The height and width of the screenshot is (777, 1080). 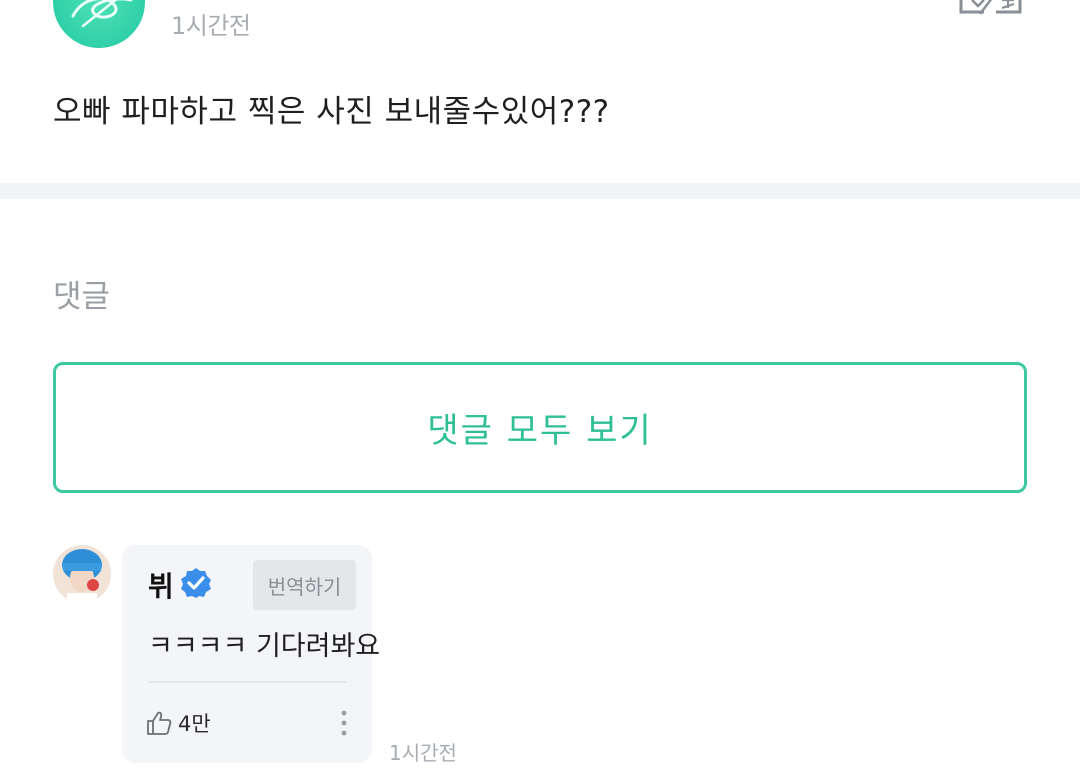 I want to click on more-vertical-icon, so click(x=344, y=723).